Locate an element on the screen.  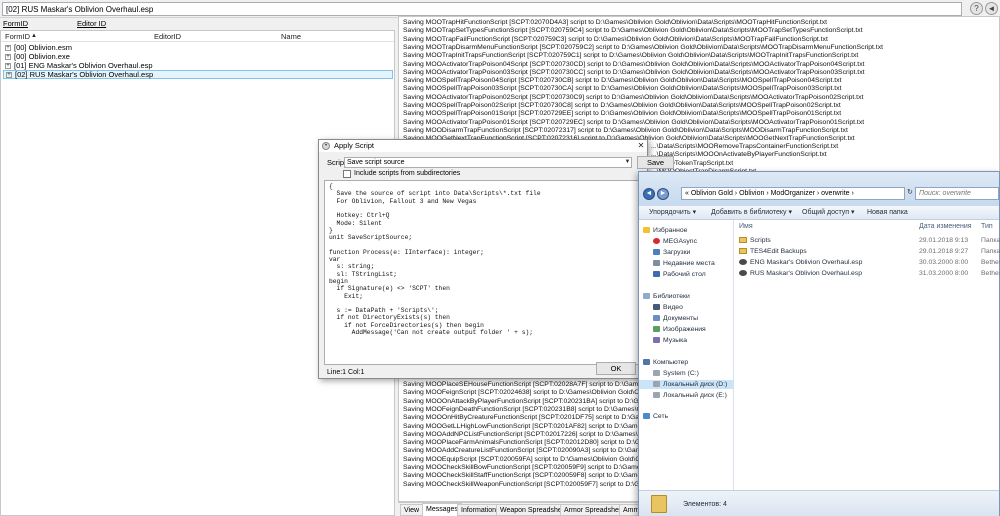
nav-item: Загрузки is located at coordinates (671, 252).